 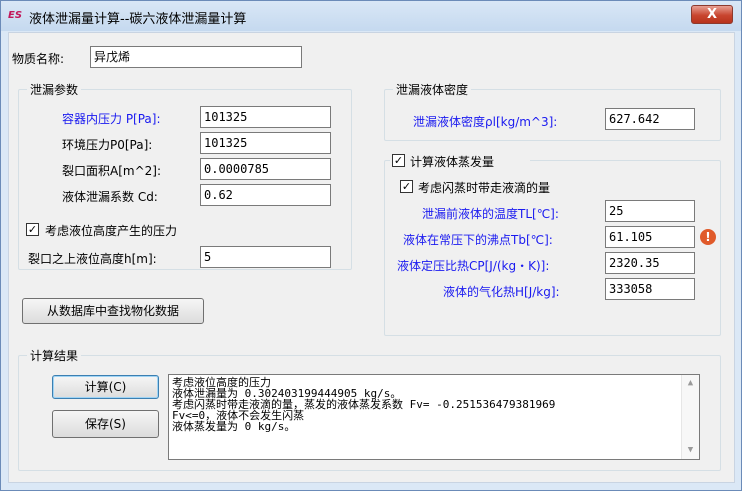 What do you see at coordinates (485, 122) in the screenshot?
I see `density-label: 泄漏液体密度ρl[kg/m^3]:` at bounding box center [485, 122].